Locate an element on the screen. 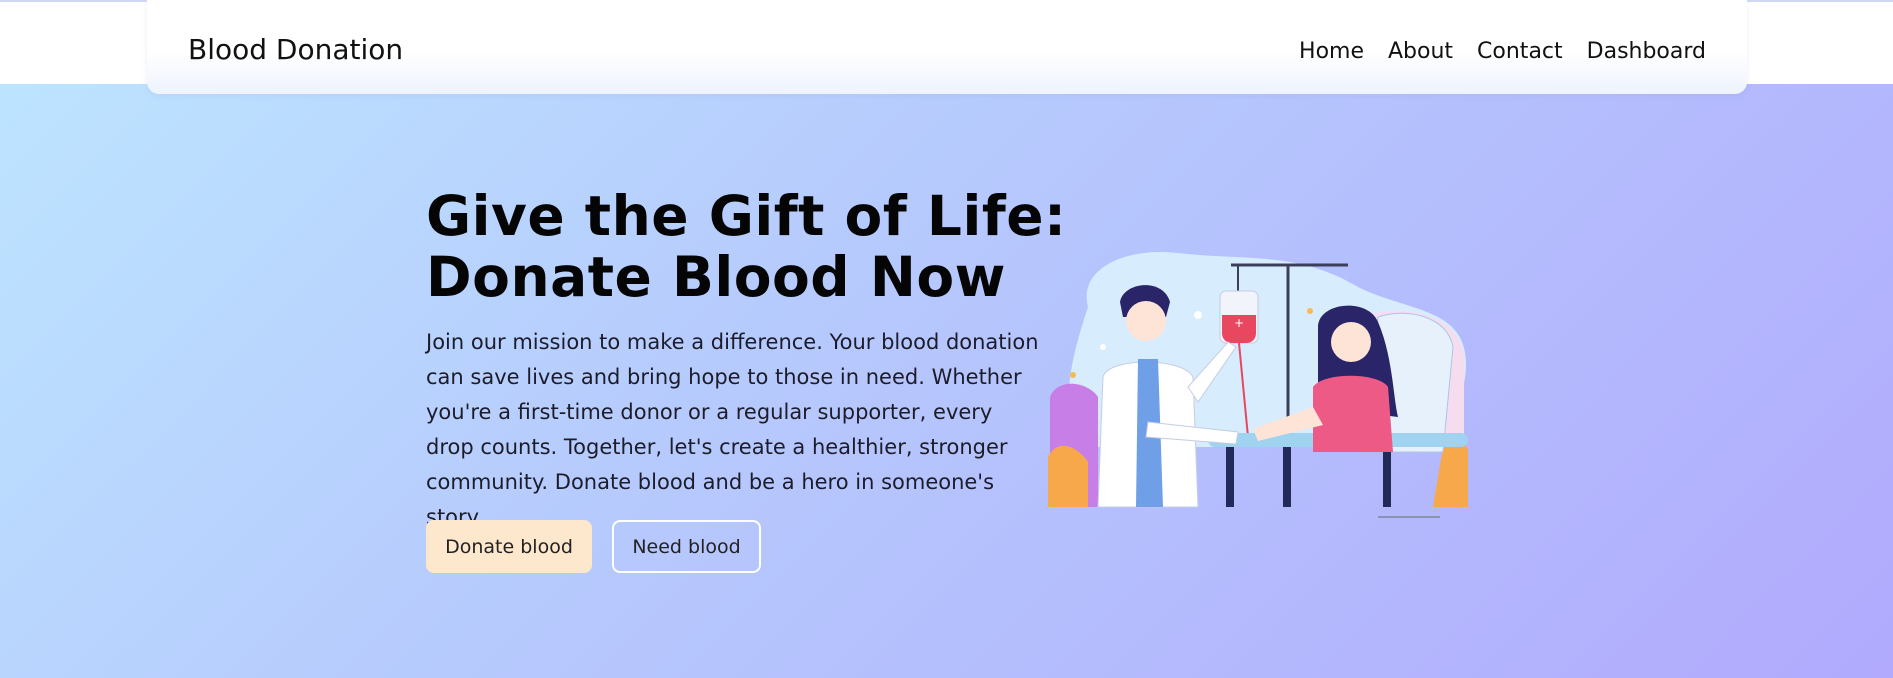 This screenshot has height=678, width=1893. brand-logo-text: Blood Donation is located at coordinates (295, 50).